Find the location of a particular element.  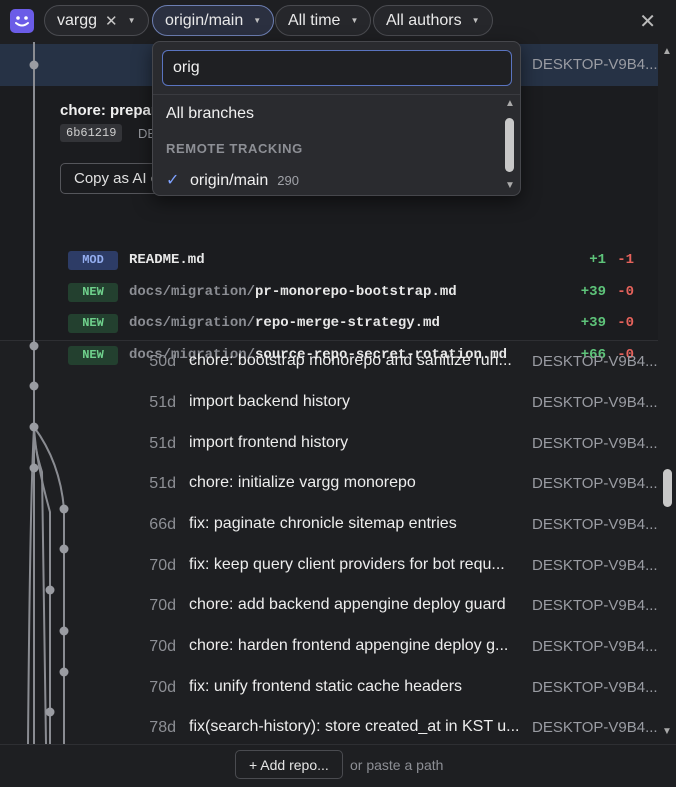

deletions-count: -1 is located at coordinates (625, 260).